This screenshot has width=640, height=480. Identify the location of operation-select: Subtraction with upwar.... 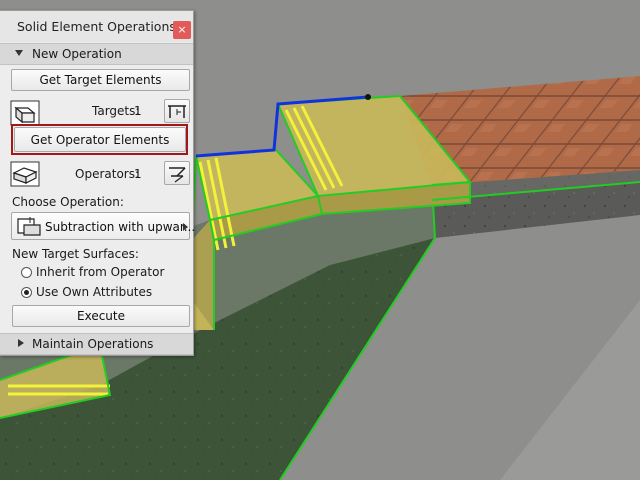
(103, 226).